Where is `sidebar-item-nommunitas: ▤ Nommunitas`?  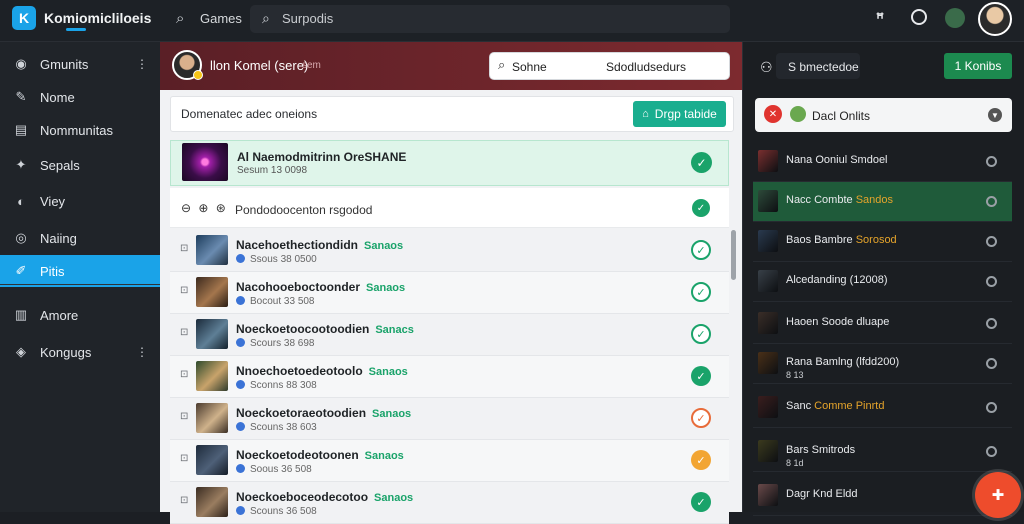 sidebar-item-nommunitas: ▤ Nommunitas is located at coordinates (80, 130).